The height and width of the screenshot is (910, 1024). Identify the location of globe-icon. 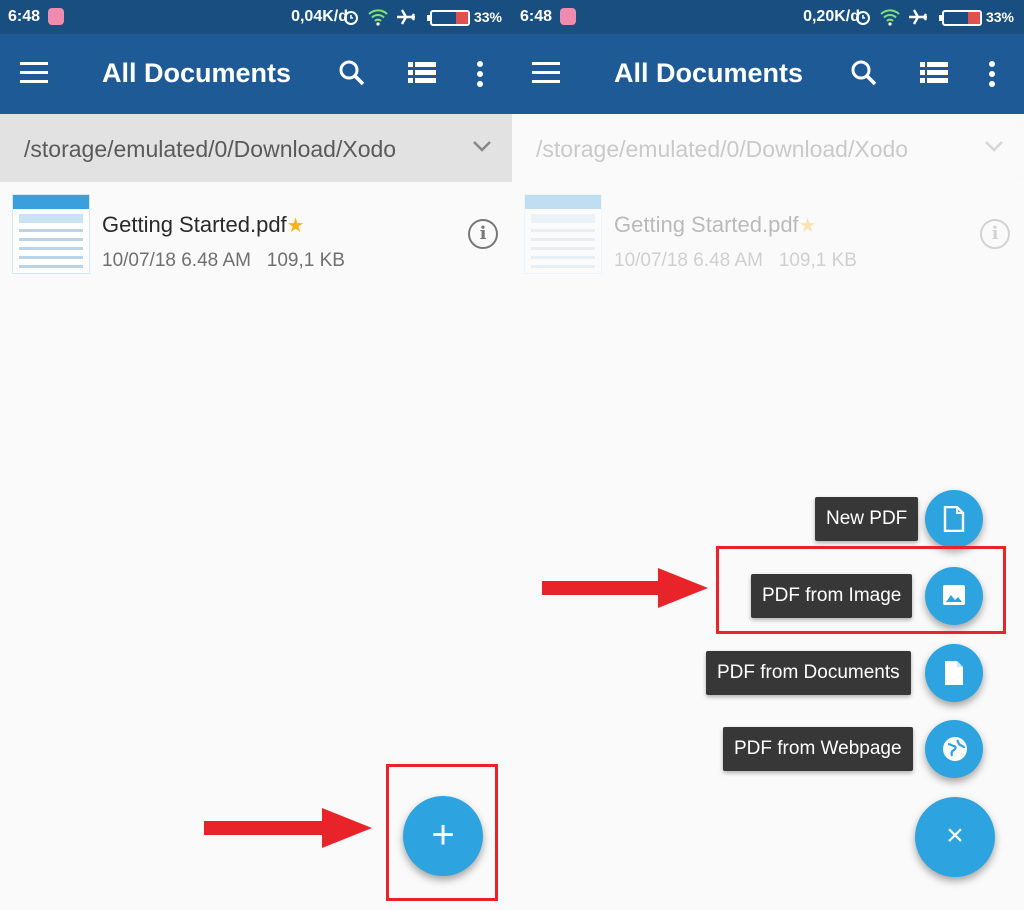
(955, 749).